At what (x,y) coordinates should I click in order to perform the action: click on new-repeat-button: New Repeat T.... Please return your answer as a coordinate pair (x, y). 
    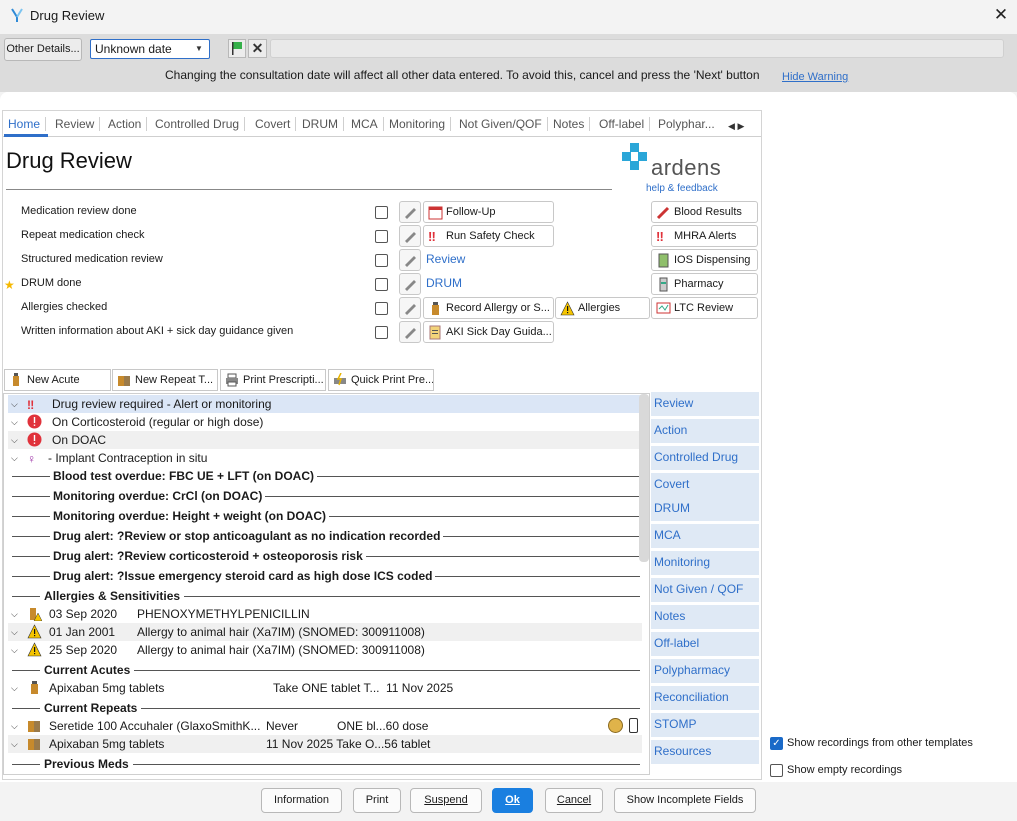
    Looking at the image, I should click on (165, 380).